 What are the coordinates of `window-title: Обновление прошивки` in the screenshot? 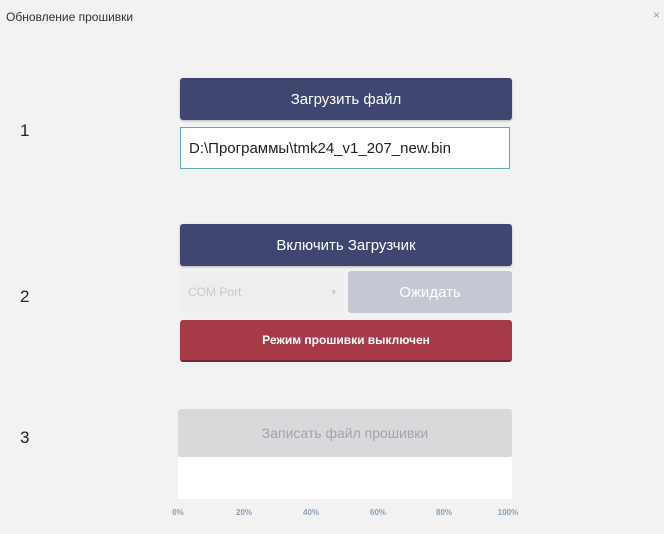 It's located at (70, 17).